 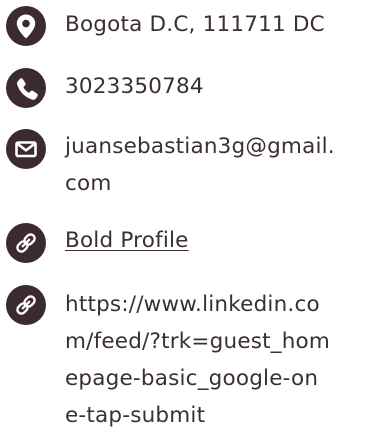 I want to click on profile-row: Bold Profile, so click(x=97, y=243).